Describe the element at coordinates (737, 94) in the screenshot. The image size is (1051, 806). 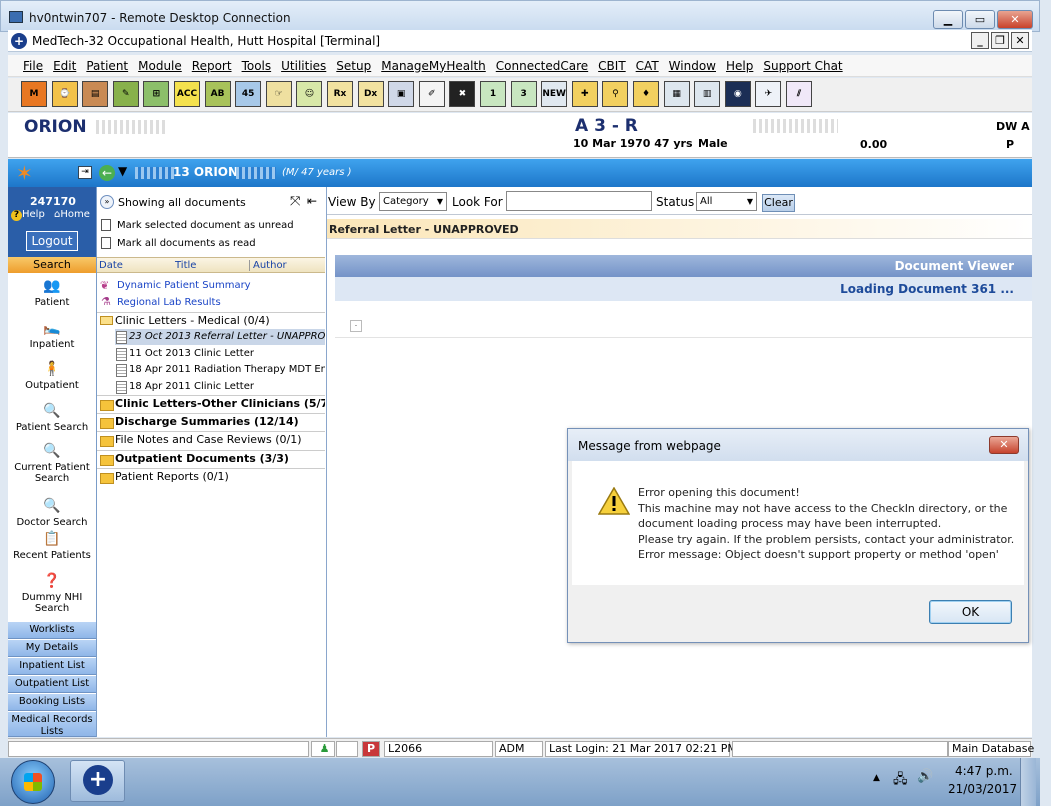
I see `toolbar-button-24: ◉` at that location.